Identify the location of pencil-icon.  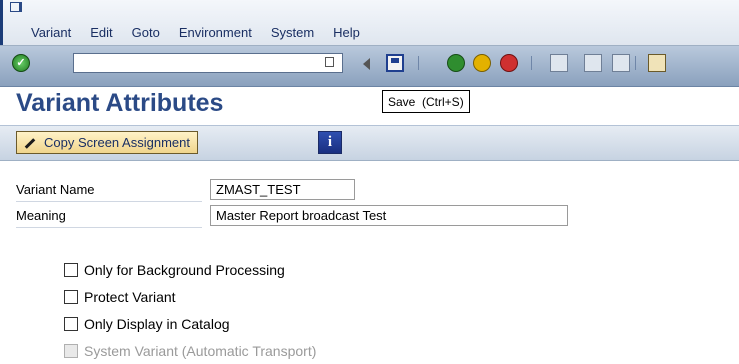
(29, 143).